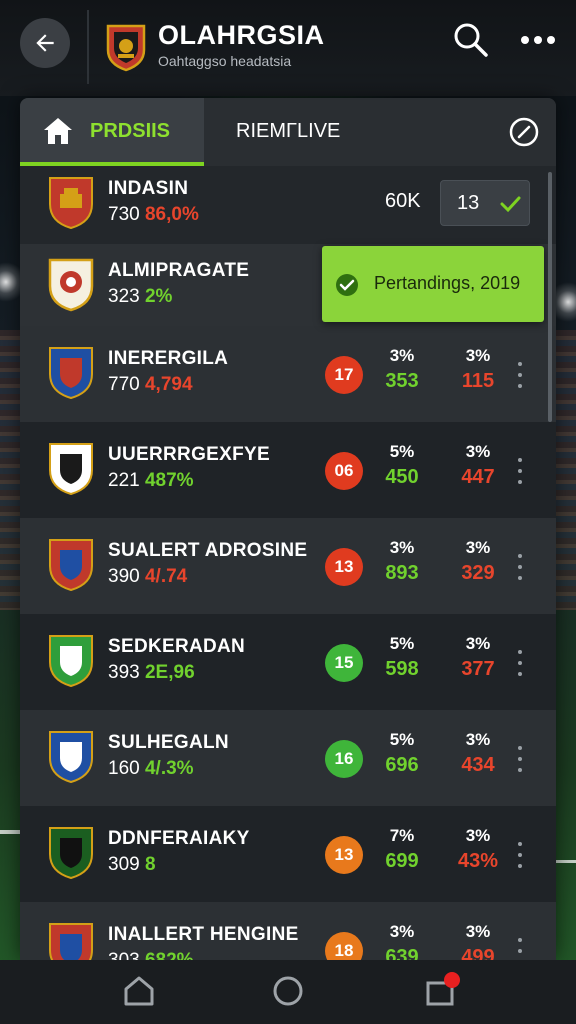 The width and height of the screenshot is (576, 1024). I want to click on team-stat-value: 393, so click(124, 672).